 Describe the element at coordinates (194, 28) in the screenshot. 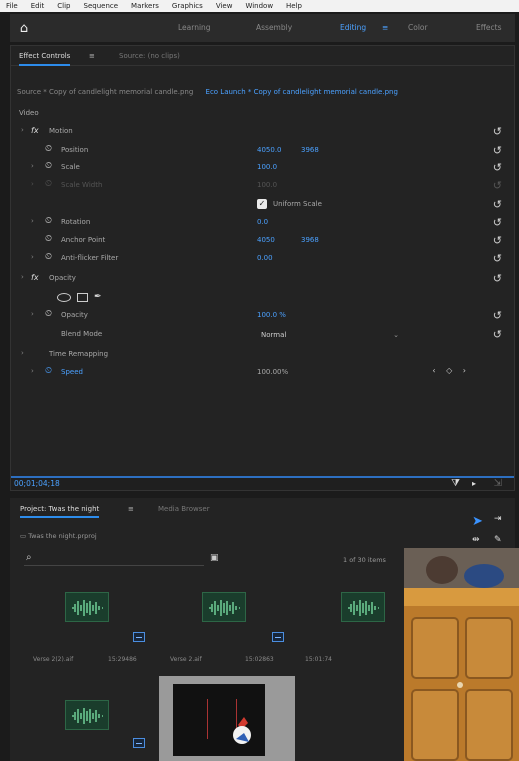

I see `workspace-tab-learning: Learning` at that location.